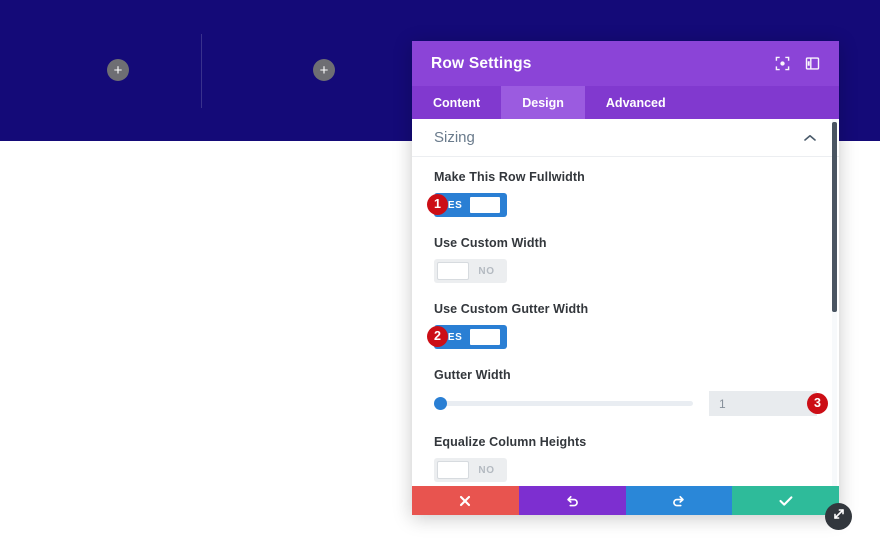 The width and height of the screenshot is (880, 548). I want to click on field-label: Make This Row Fullwidth, so click(509, 177).